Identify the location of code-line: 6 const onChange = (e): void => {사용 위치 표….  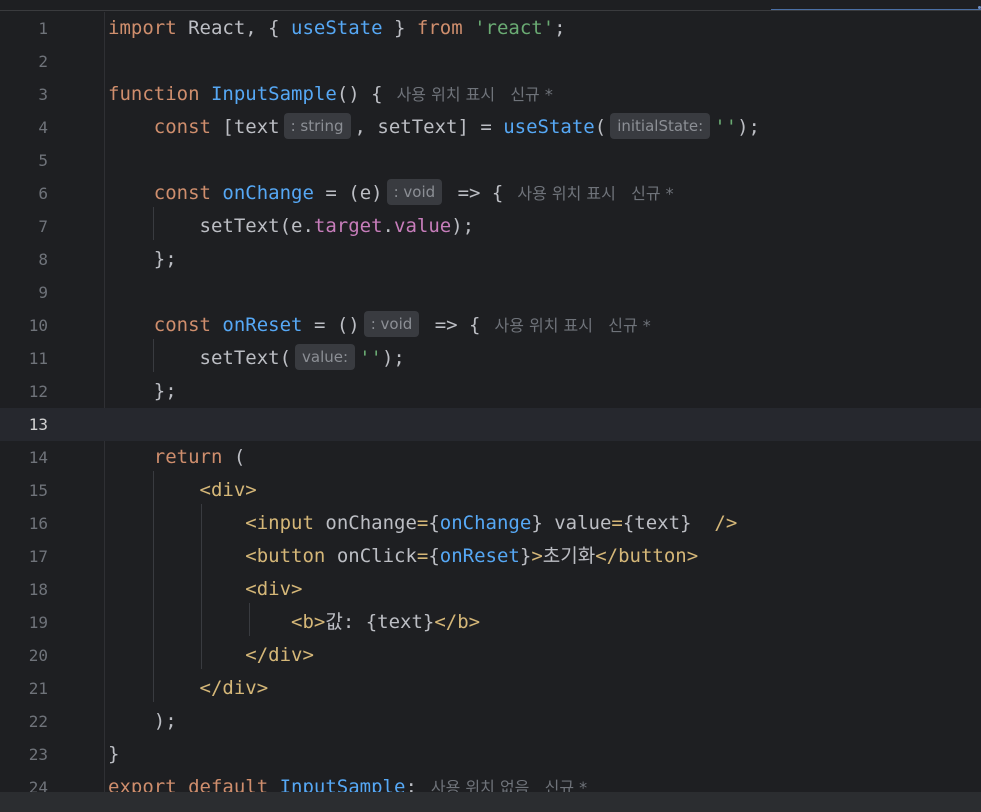
(490, 193).